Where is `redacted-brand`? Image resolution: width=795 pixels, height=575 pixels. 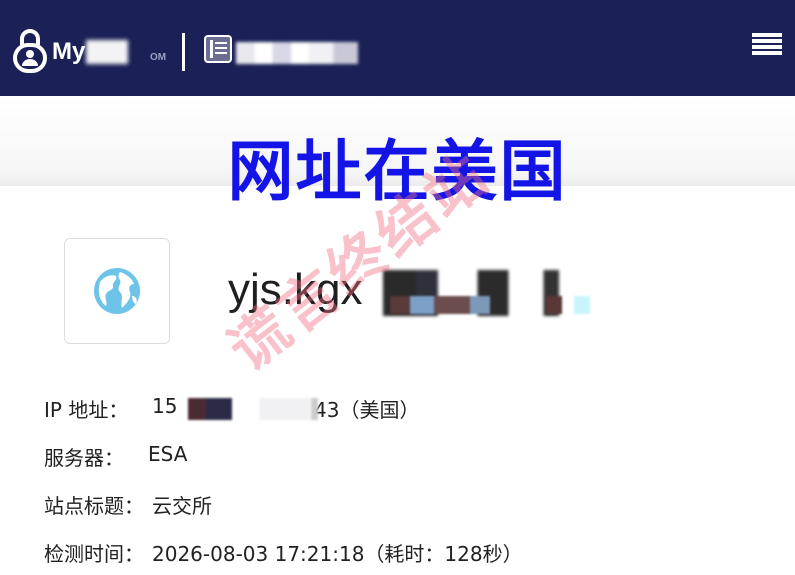
redacted-brand is located at coordinates (107, 52).